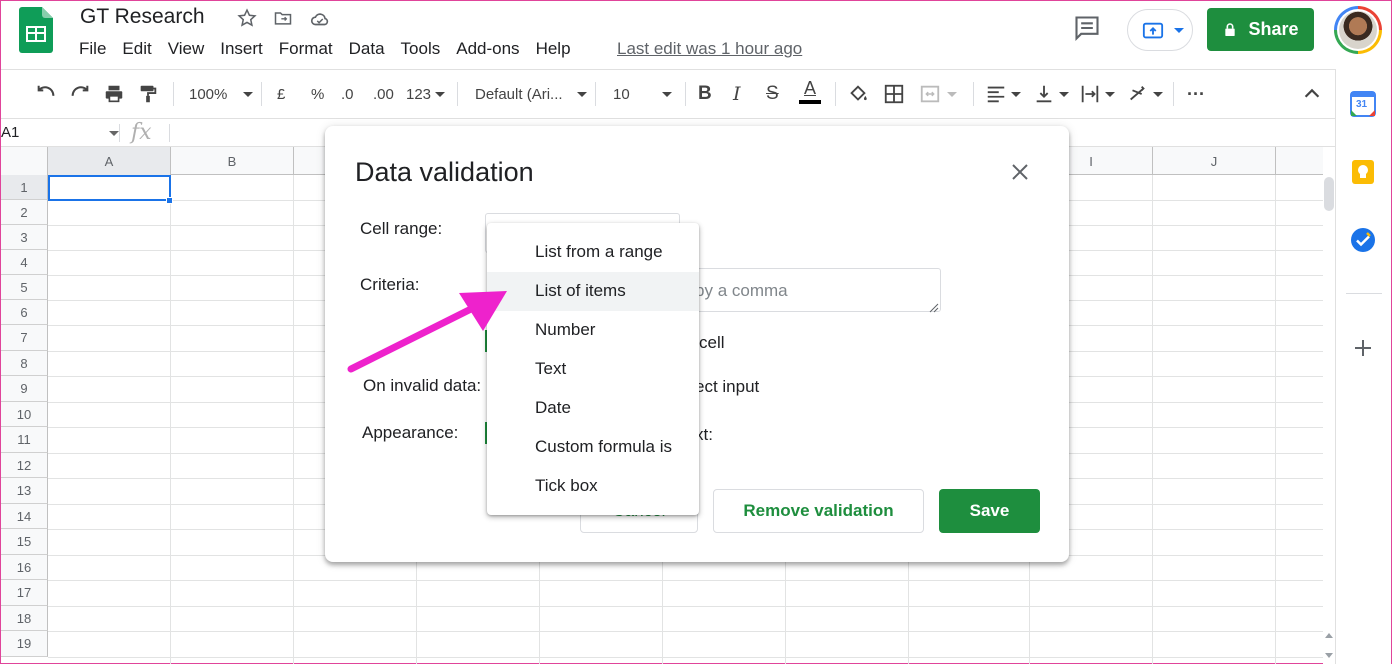 This screenshot has height=664, width=1392. What do you see at coordinates (169, 200) in the screenshot?
I see `fill-handle` at bounding box center [169, 200].